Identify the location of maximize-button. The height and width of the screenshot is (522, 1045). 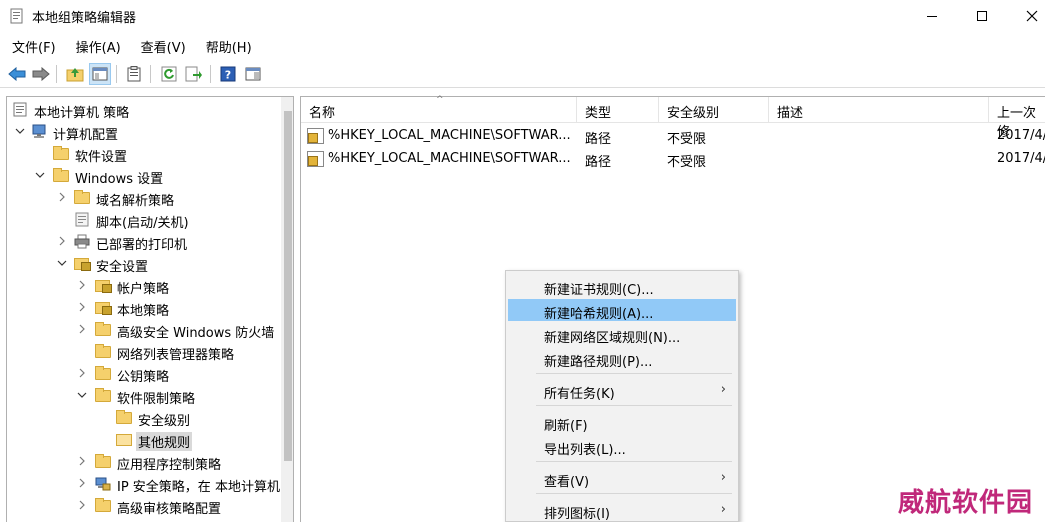
(982, 16).